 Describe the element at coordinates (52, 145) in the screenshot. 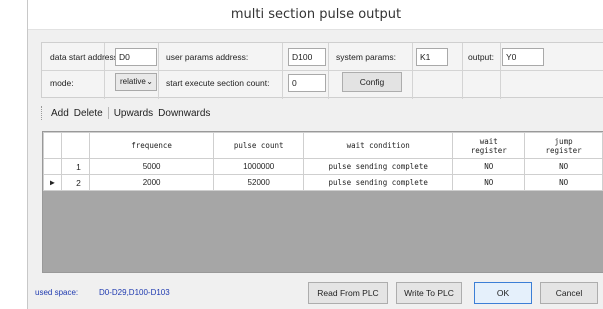

I see `row-selector-header` at that location.